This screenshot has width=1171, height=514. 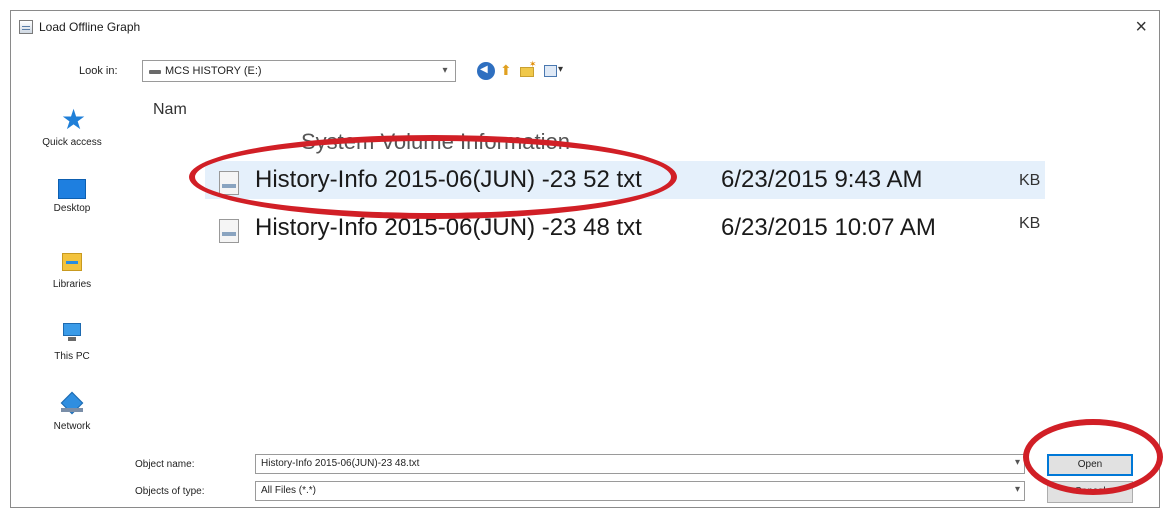 I want to click on place-label: Desktop, so click(x=72, y=208).